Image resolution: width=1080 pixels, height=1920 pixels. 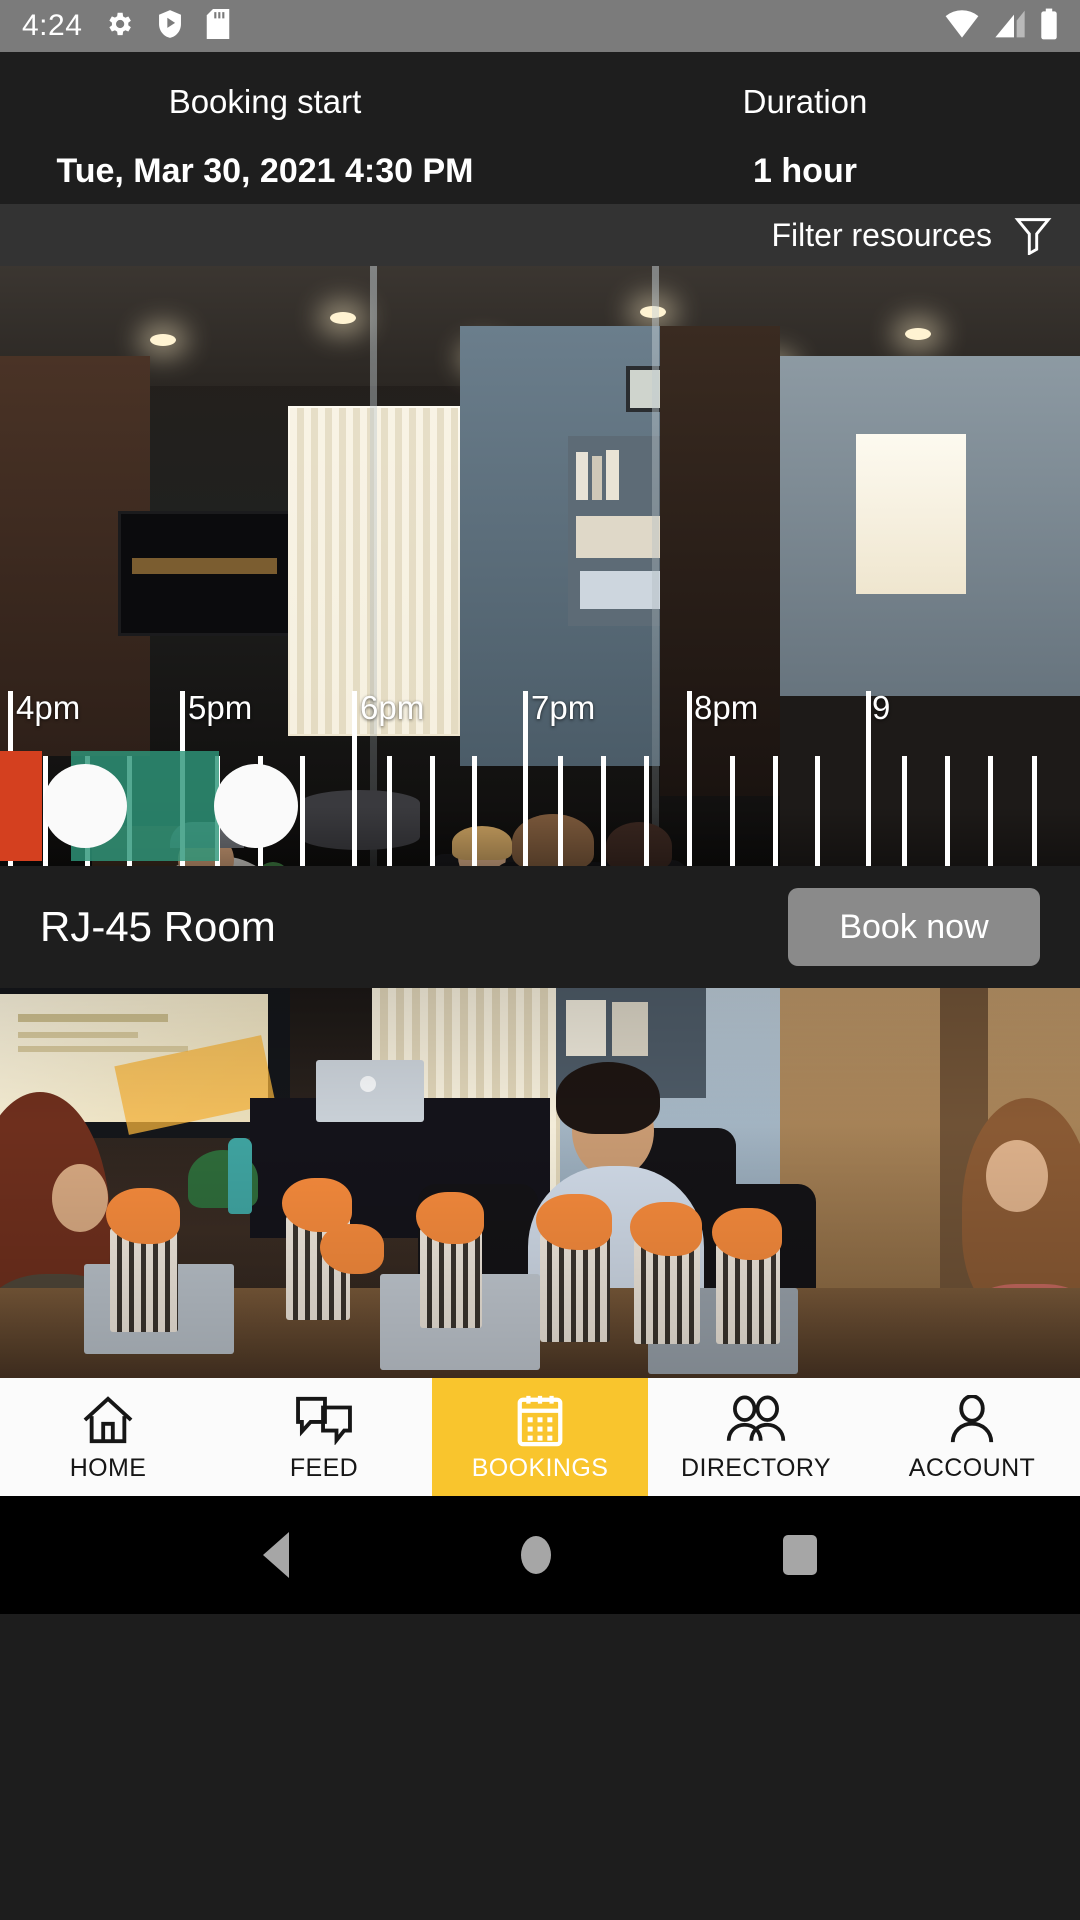 I want to click on wifi-icon, so click(x=962, y=26).